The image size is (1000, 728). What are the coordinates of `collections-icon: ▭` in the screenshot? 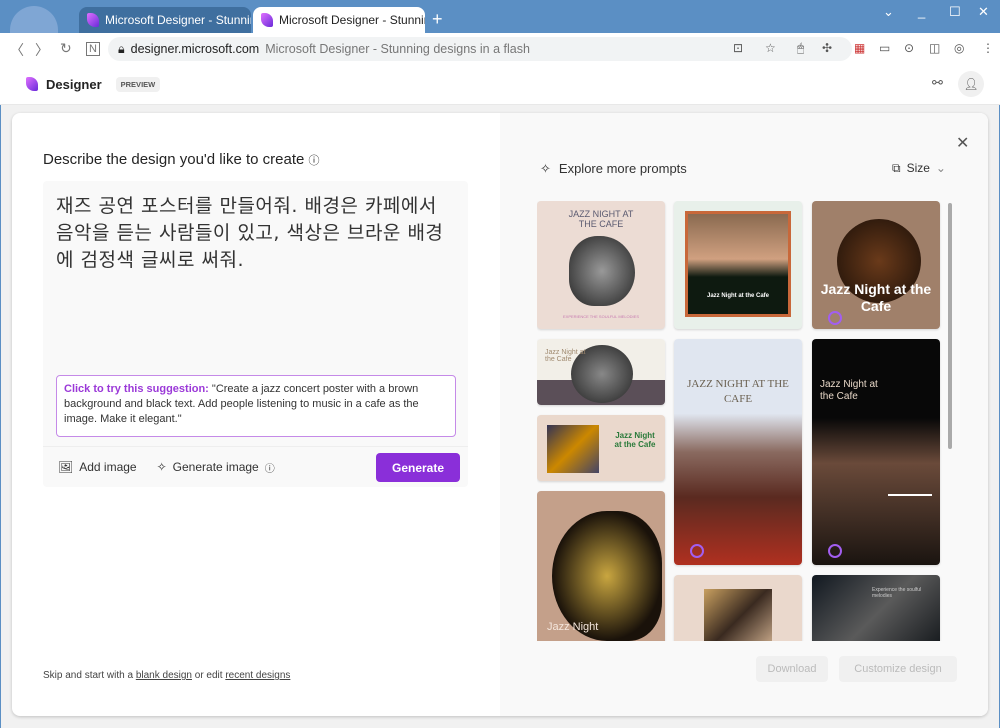 It's located at (884, 48).